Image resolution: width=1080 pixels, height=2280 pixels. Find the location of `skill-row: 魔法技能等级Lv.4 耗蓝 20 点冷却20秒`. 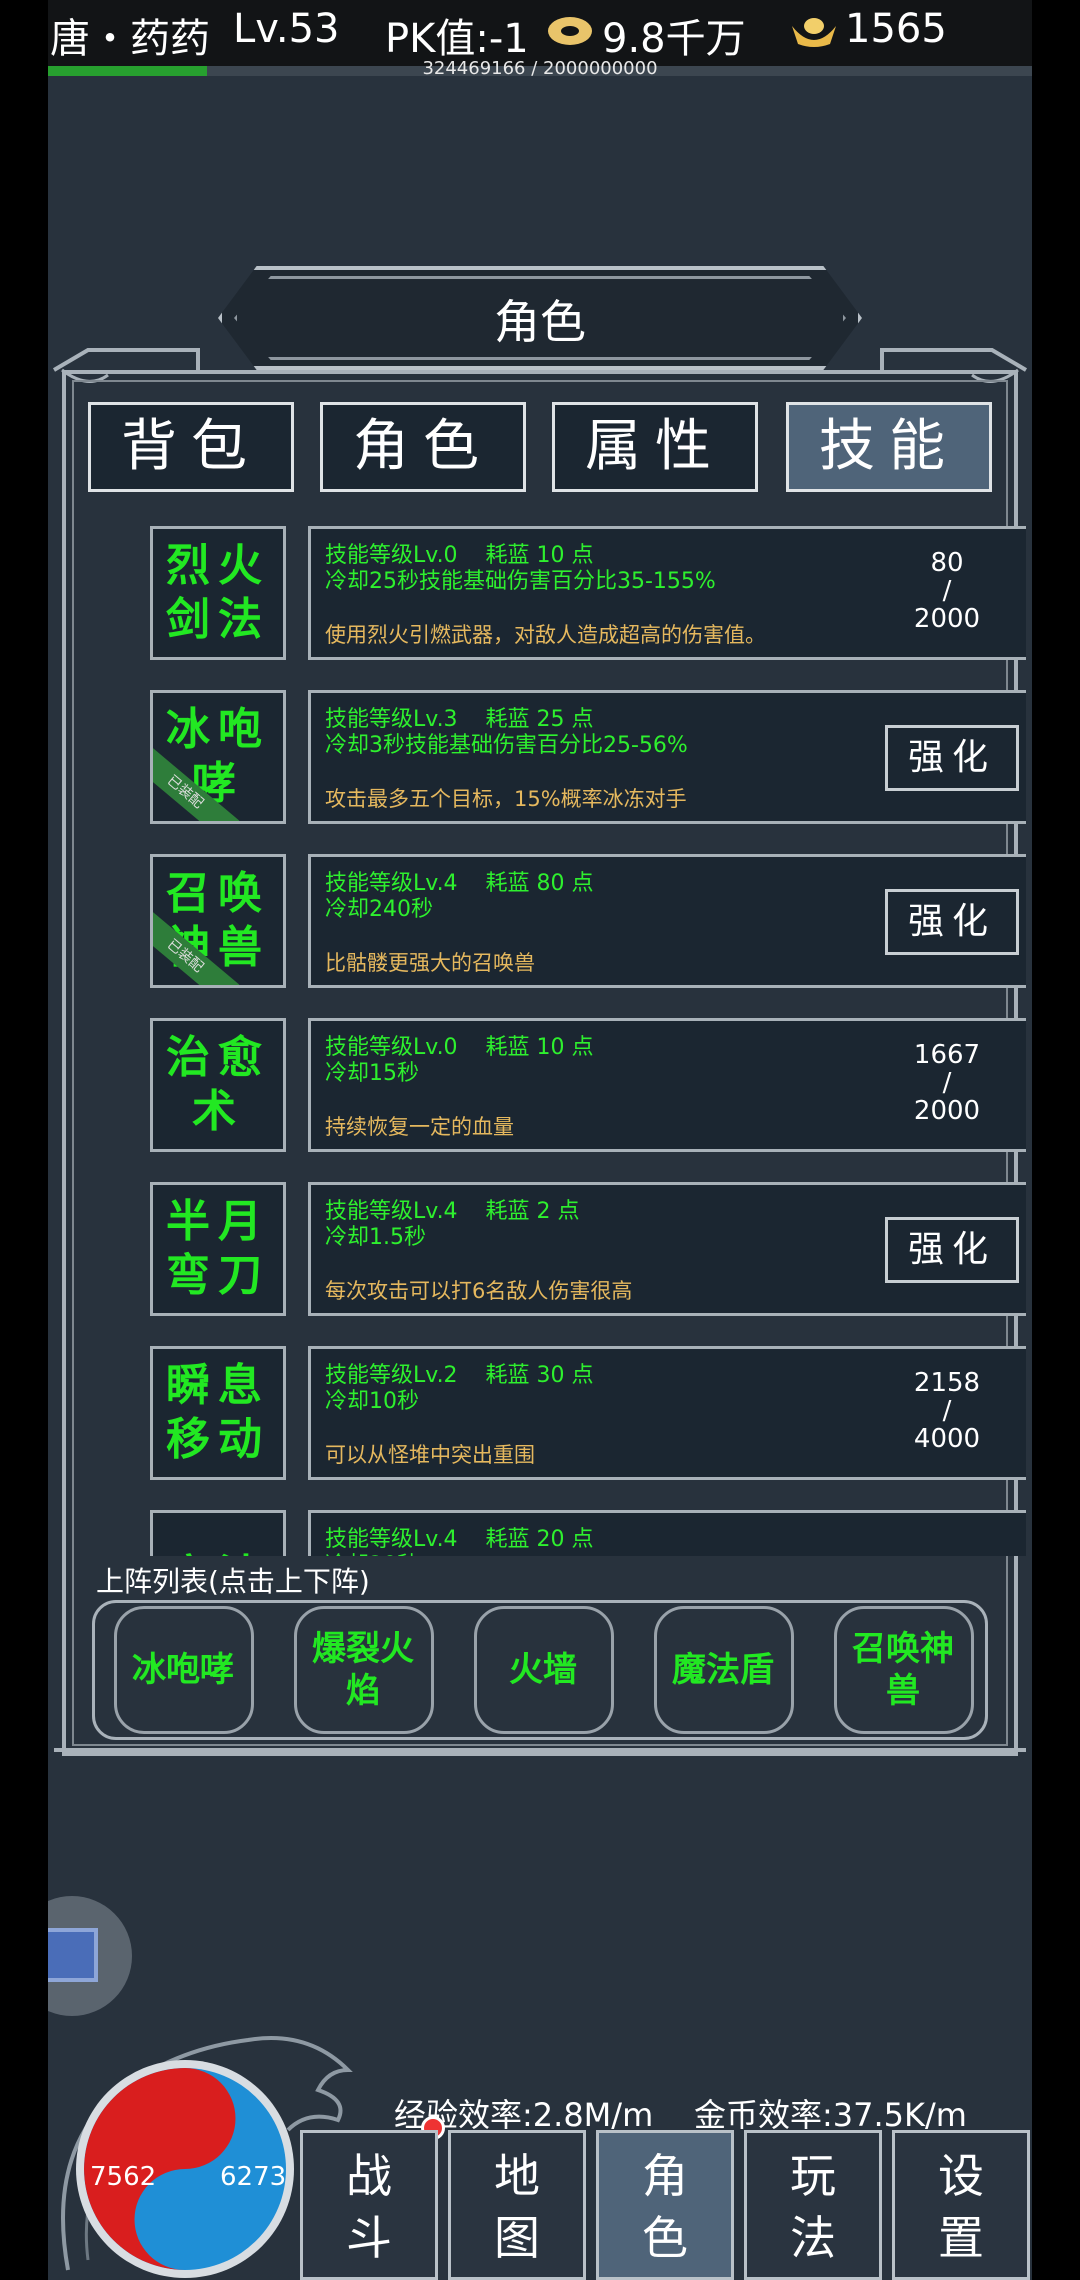

skill-row: 魔法技能等级Lv.4 耗蓝 20 点冷却20秒 is located at coordinates (561, 1525).